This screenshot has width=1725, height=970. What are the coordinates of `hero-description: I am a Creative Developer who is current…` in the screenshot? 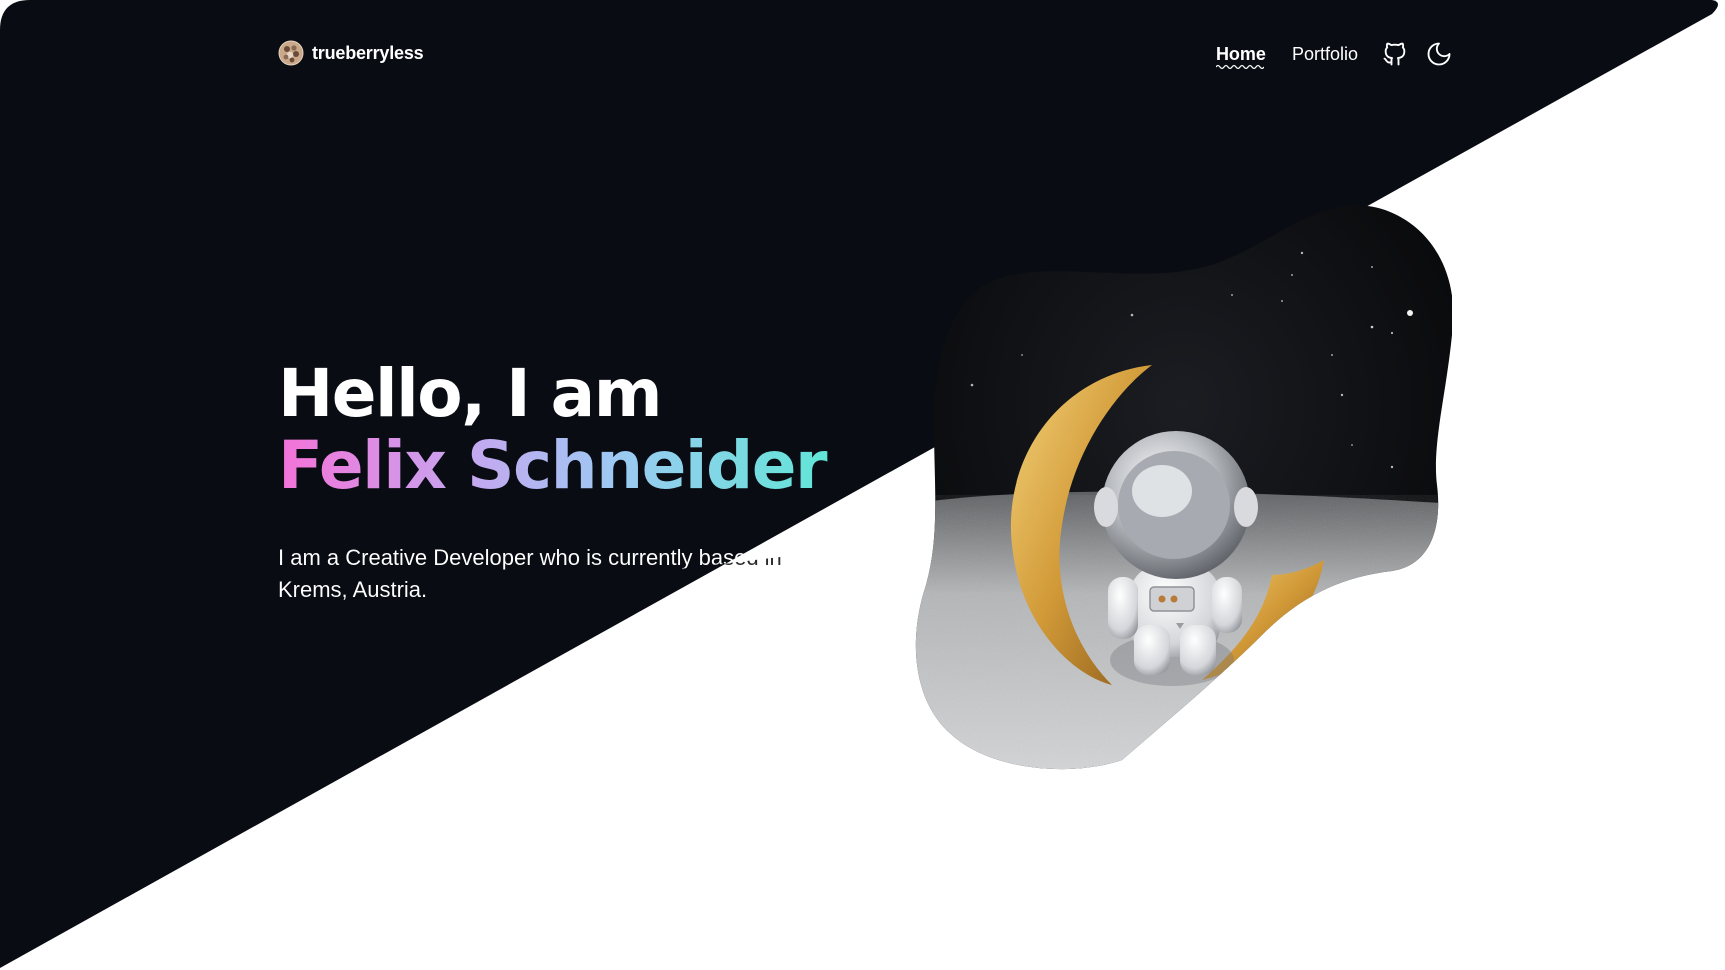 It's located at (548, 574).